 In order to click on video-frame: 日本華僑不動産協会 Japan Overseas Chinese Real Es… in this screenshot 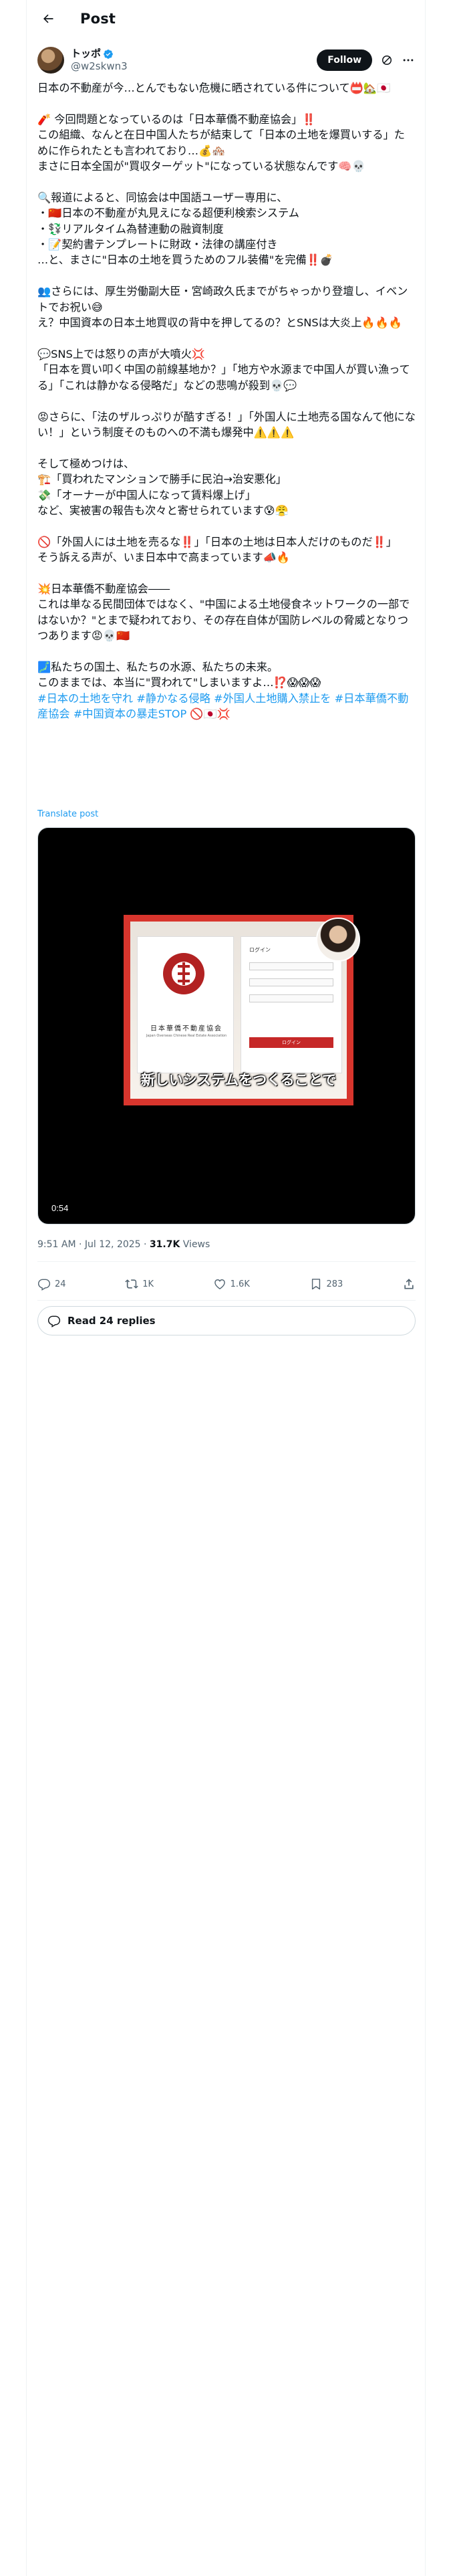, I will do `click(242, 1010)`.